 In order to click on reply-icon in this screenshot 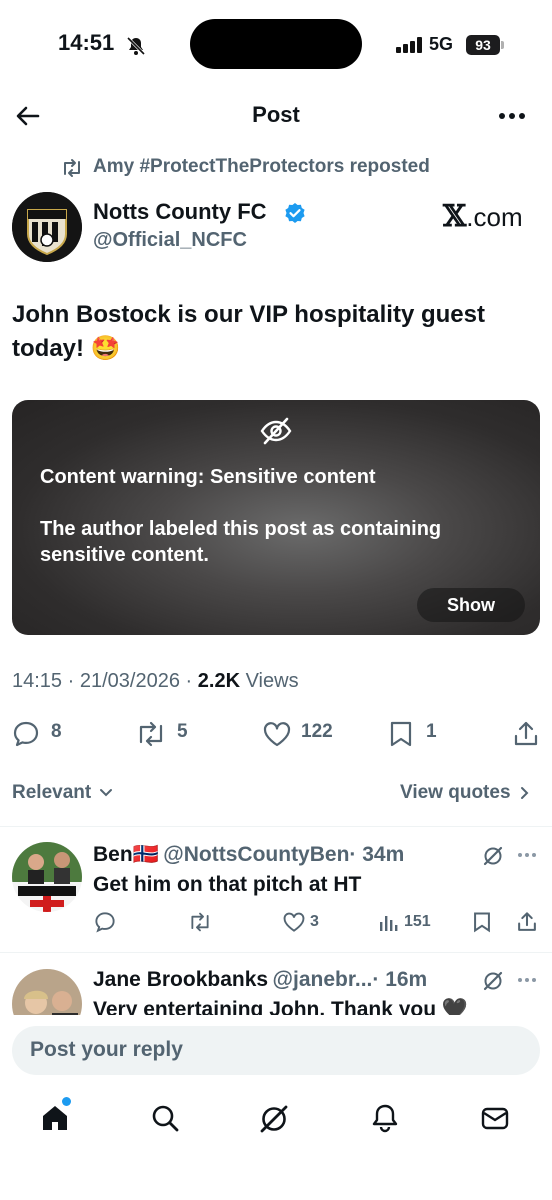, I will do `click(26, 734)`.